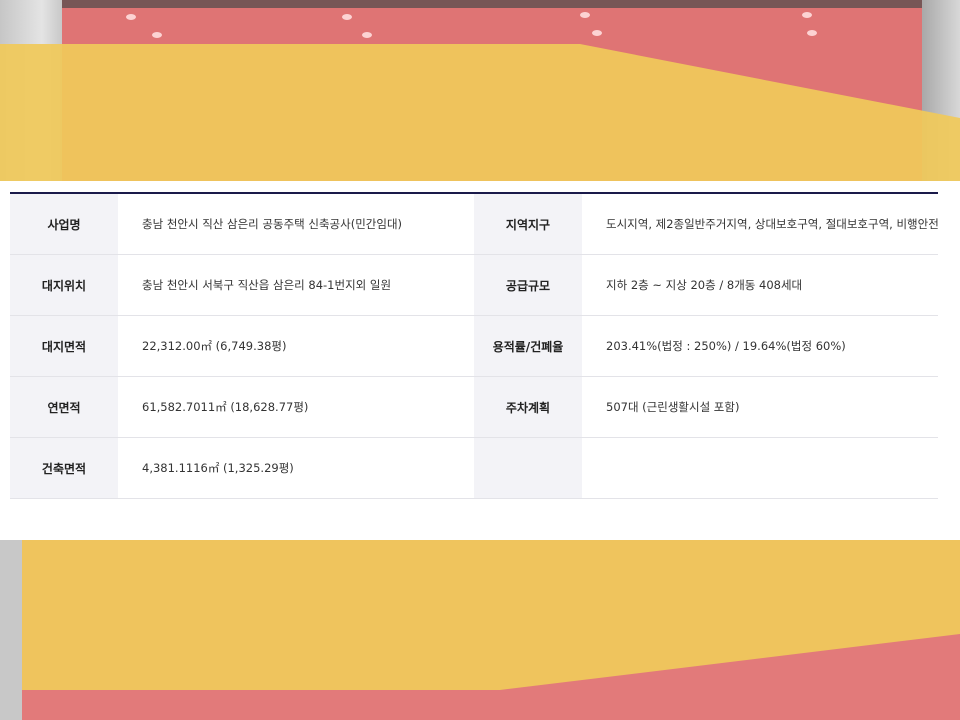  I want to click on label-site-location: 대지위치, so click(64, 285).